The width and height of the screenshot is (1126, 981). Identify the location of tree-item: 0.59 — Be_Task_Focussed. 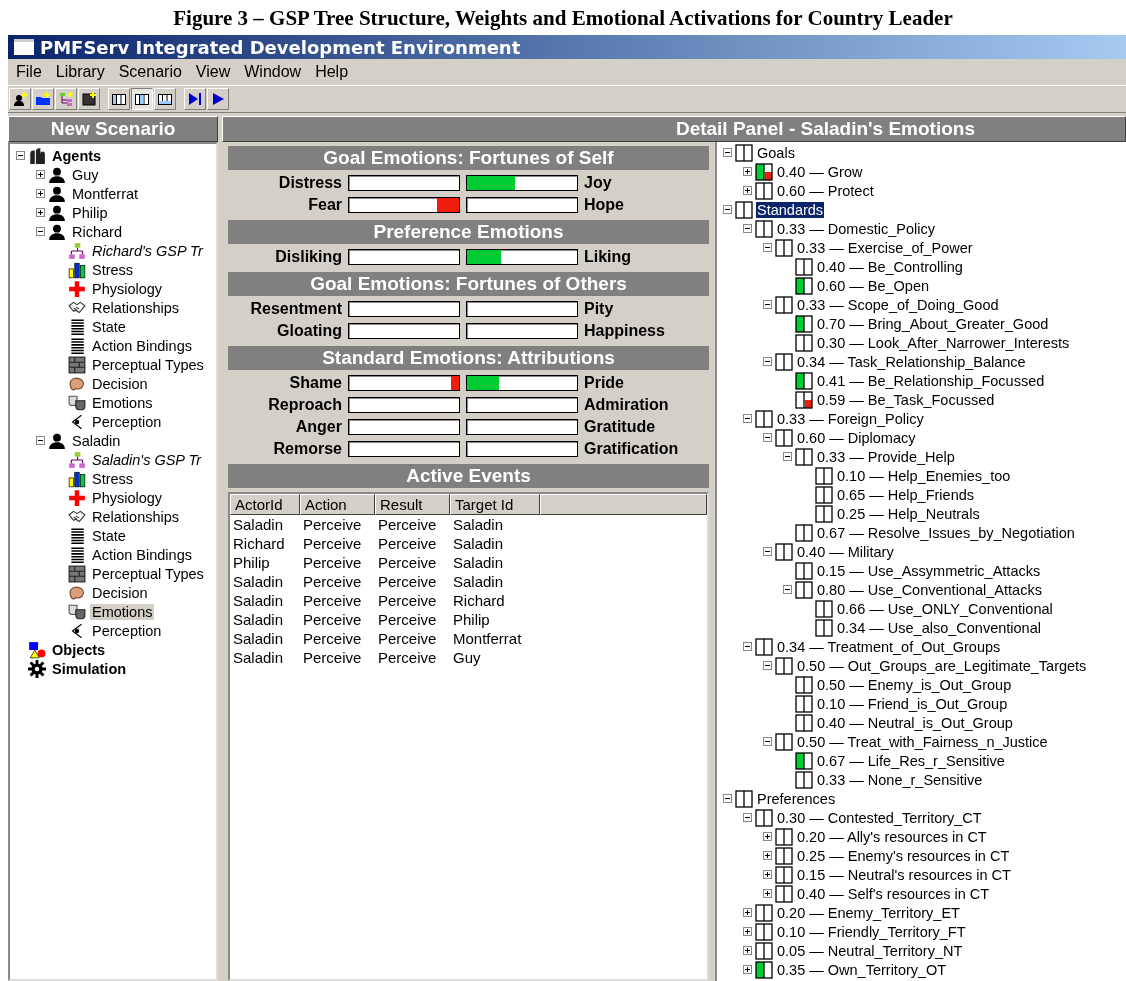
(906, 399).